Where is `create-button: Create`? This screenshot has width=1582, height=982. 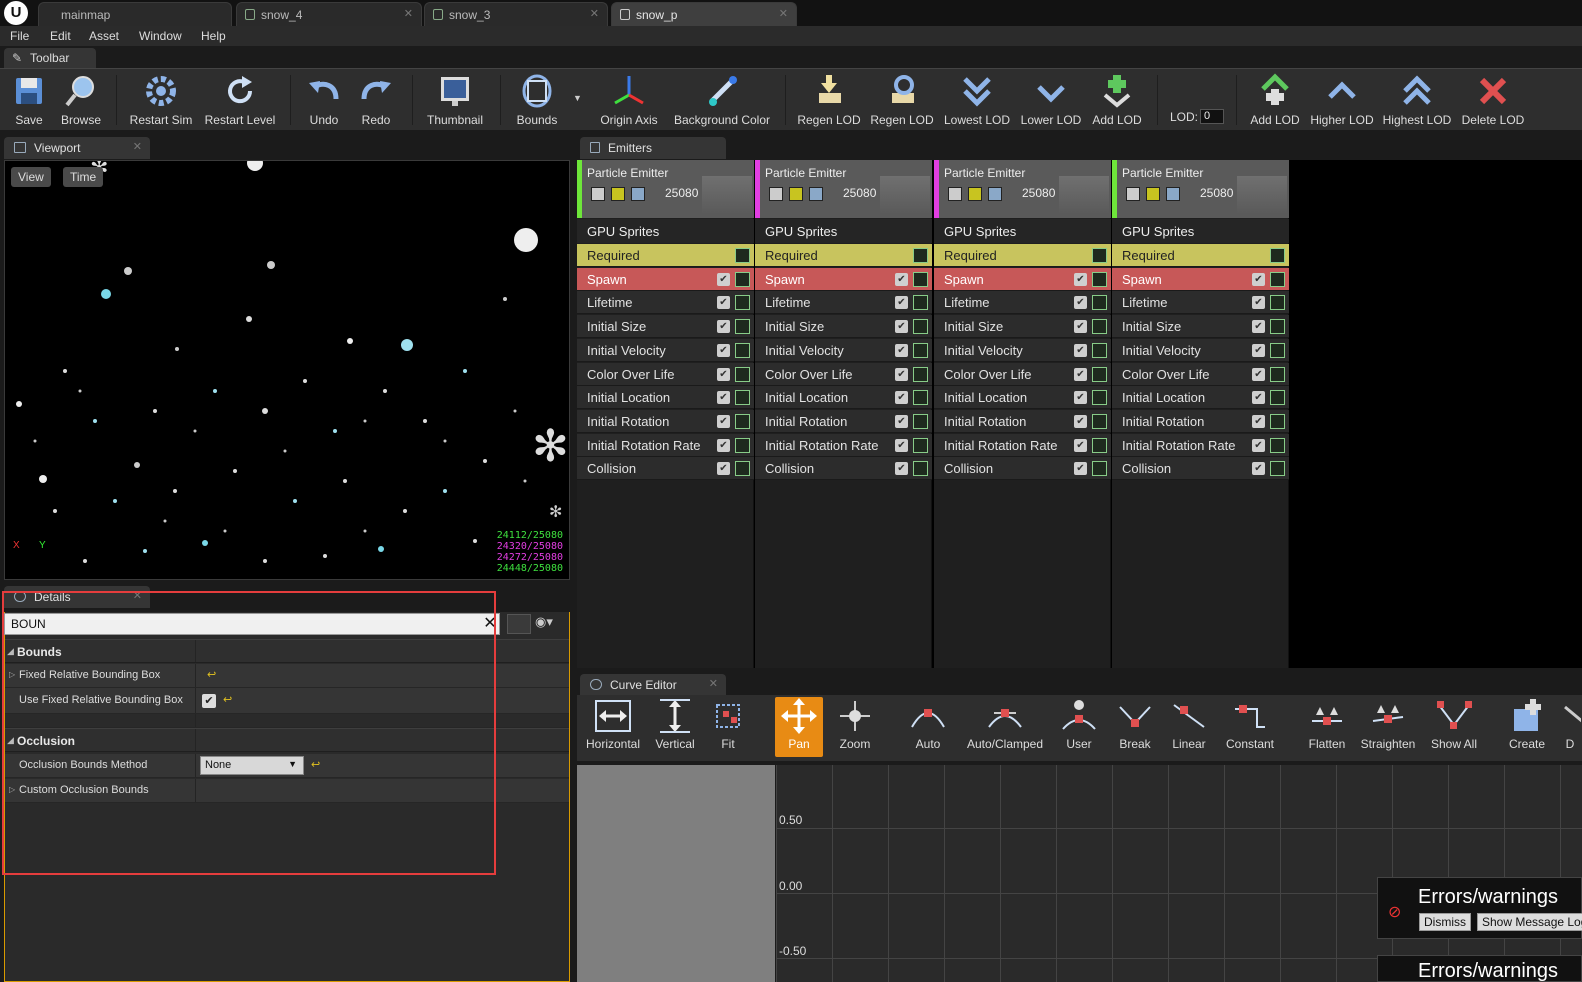 create-button: Create is located at coordinates (1527, 727).